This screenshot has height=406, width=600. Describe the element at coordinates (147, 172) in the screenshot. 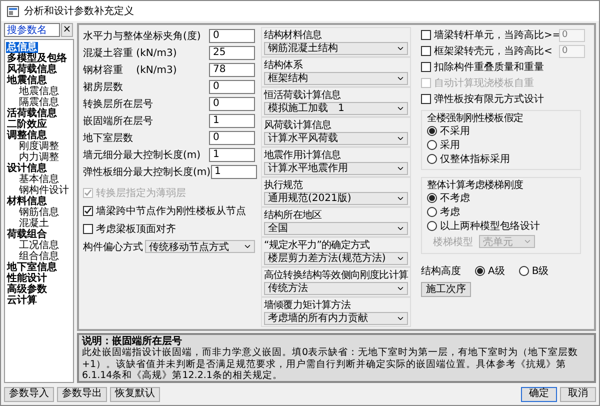

I see `field-label: 弹性板细分最大控制长度(m)` at that location.